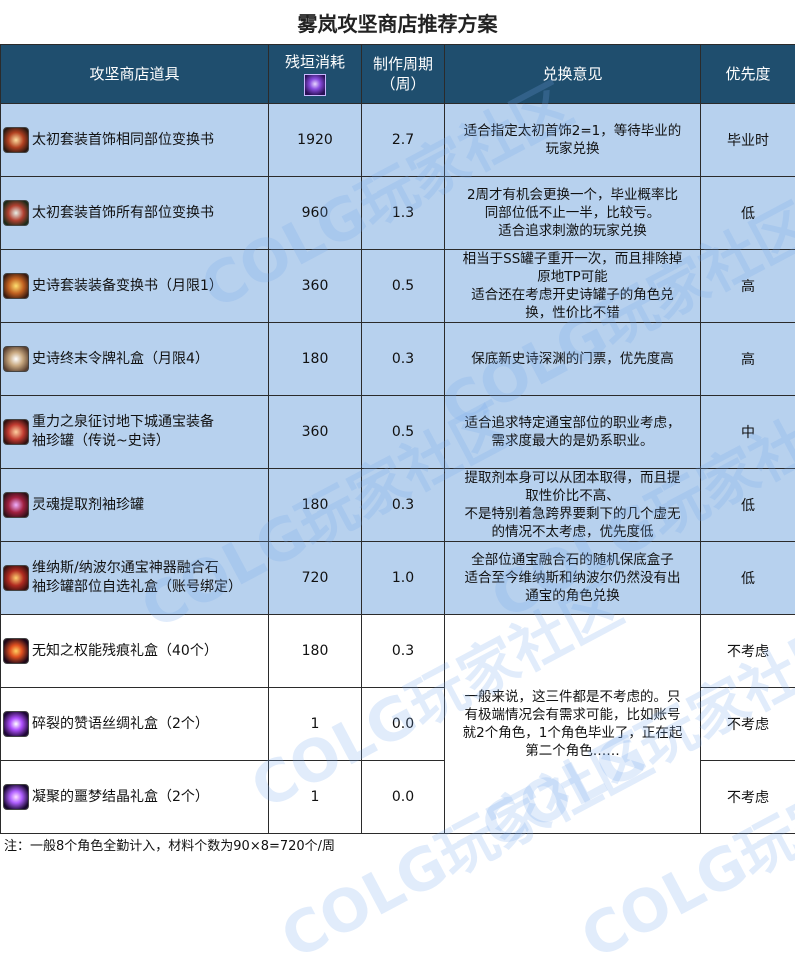  I want to click on footnote: 注：一般8个角色全勤计入，材料个数为90×8=720个/周, so click(169, 844).